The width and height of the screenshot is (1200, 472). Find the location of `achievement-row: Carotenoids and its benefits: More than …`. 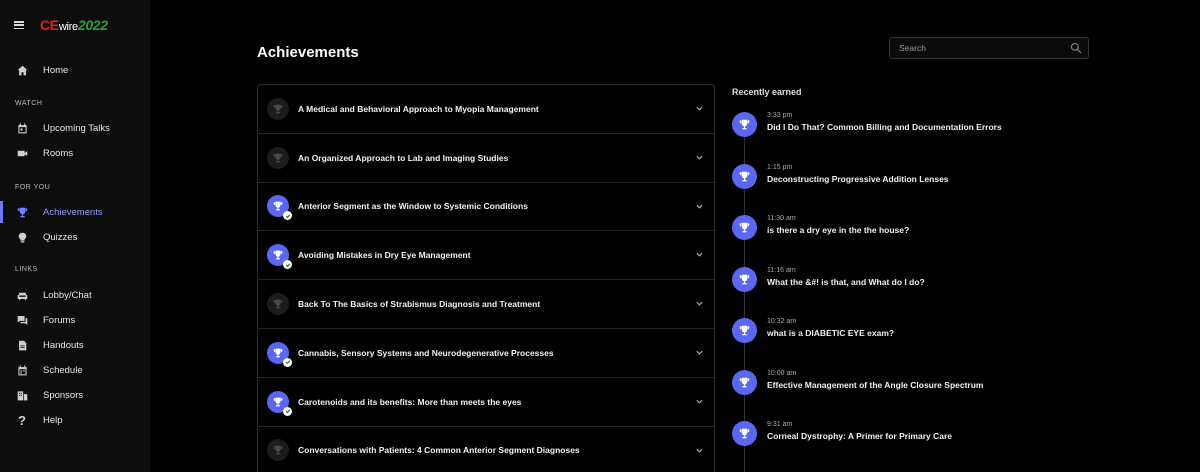

achievement-row: Carotenoids and its benefits: More than … is located at coordinates (486, 402).